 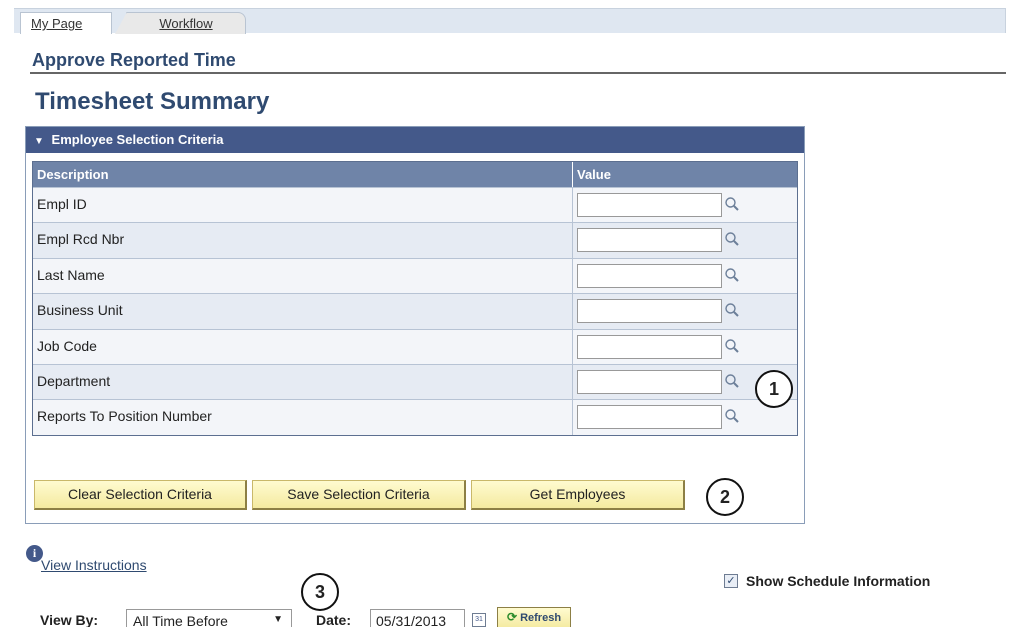 I want to click on table-row: Job Code, so click(x=415, y=346).